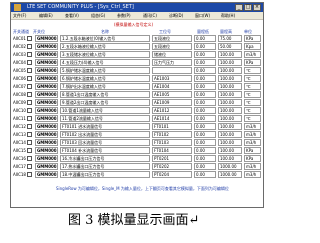 This screenshot has width=320, height=243. I want to click on menu-params: 参数(P), so click(124, 15).